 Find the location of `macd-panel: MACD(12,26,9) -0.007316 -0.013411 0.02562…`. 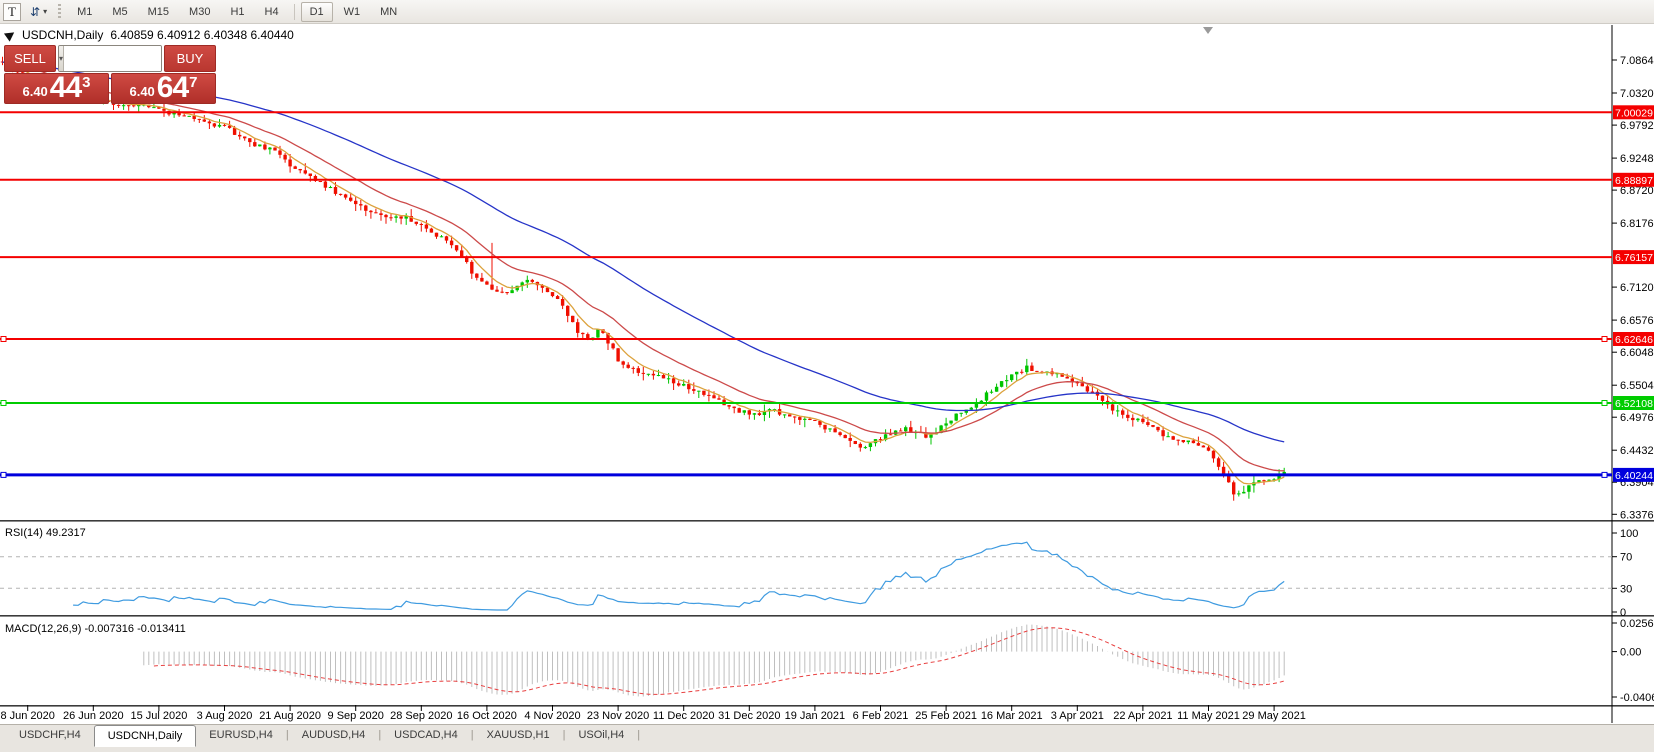

macd-panel: MACD(12,26,9) -0.007316 -0.013411 0.02562… is located at coordinates (829, 661).